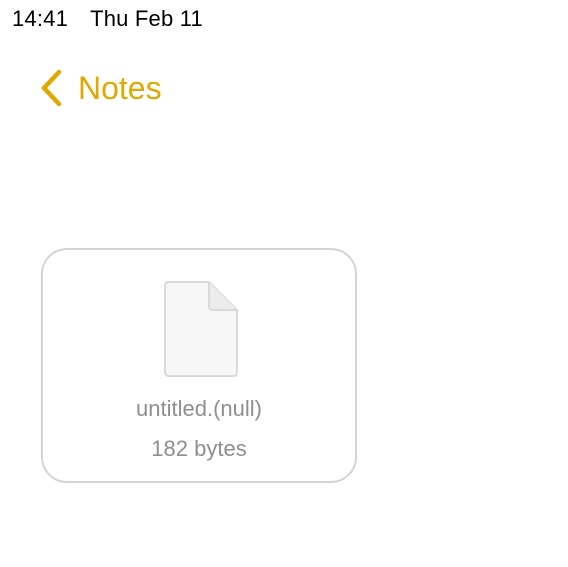 Image resolution: width=568 pixels, height=567 pixels. Describe the element at coordinates (51, 88) in the screenshot. I see `chevron-left-icon` at that location.